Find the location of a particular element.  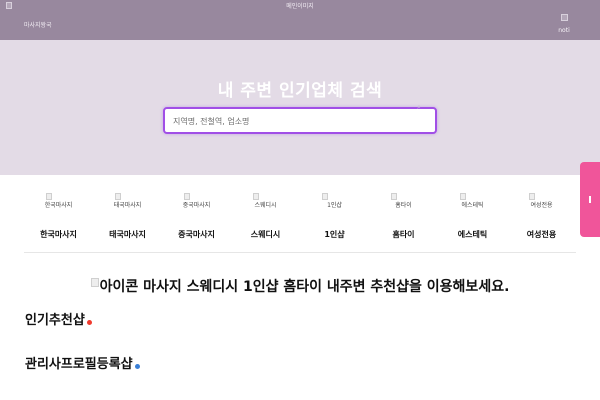

category-thai-massage: 태국마사지 태국마사지 is located at coordinates (127, 212).